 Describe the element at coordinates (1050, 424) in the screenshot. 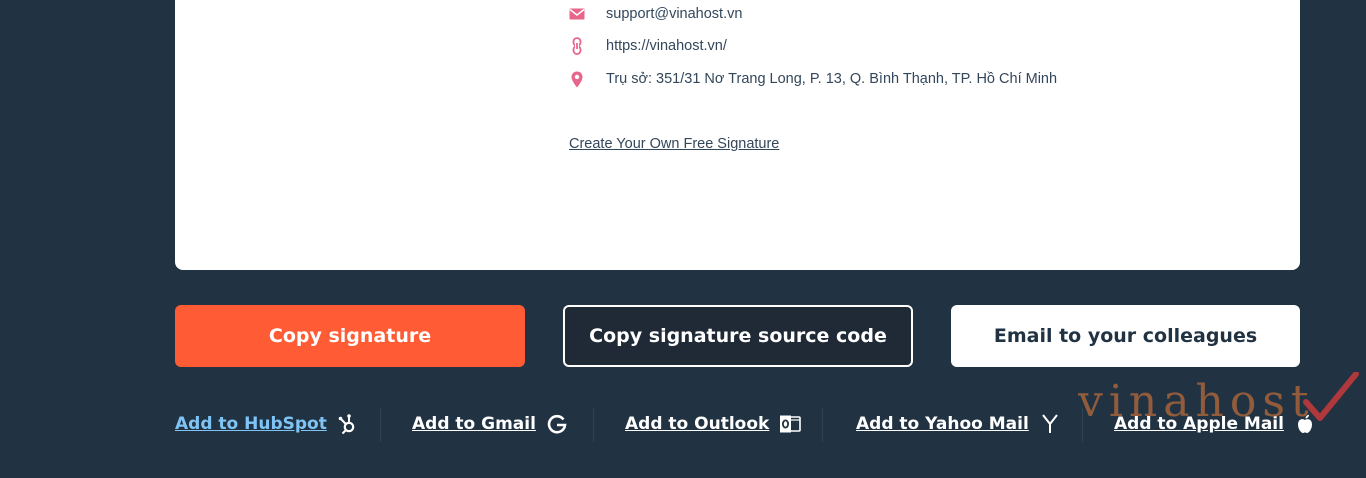

I see `yahoo-icon` at that location.